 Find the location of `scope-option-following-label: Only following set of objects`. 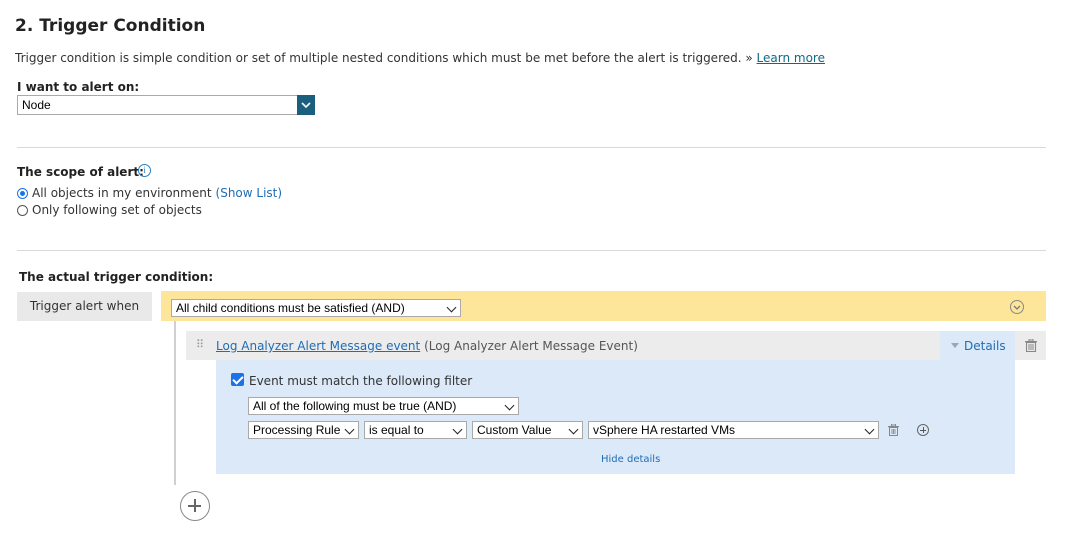

scope-option-following-label: Only following set of objects is located at coordinates (117, 210).